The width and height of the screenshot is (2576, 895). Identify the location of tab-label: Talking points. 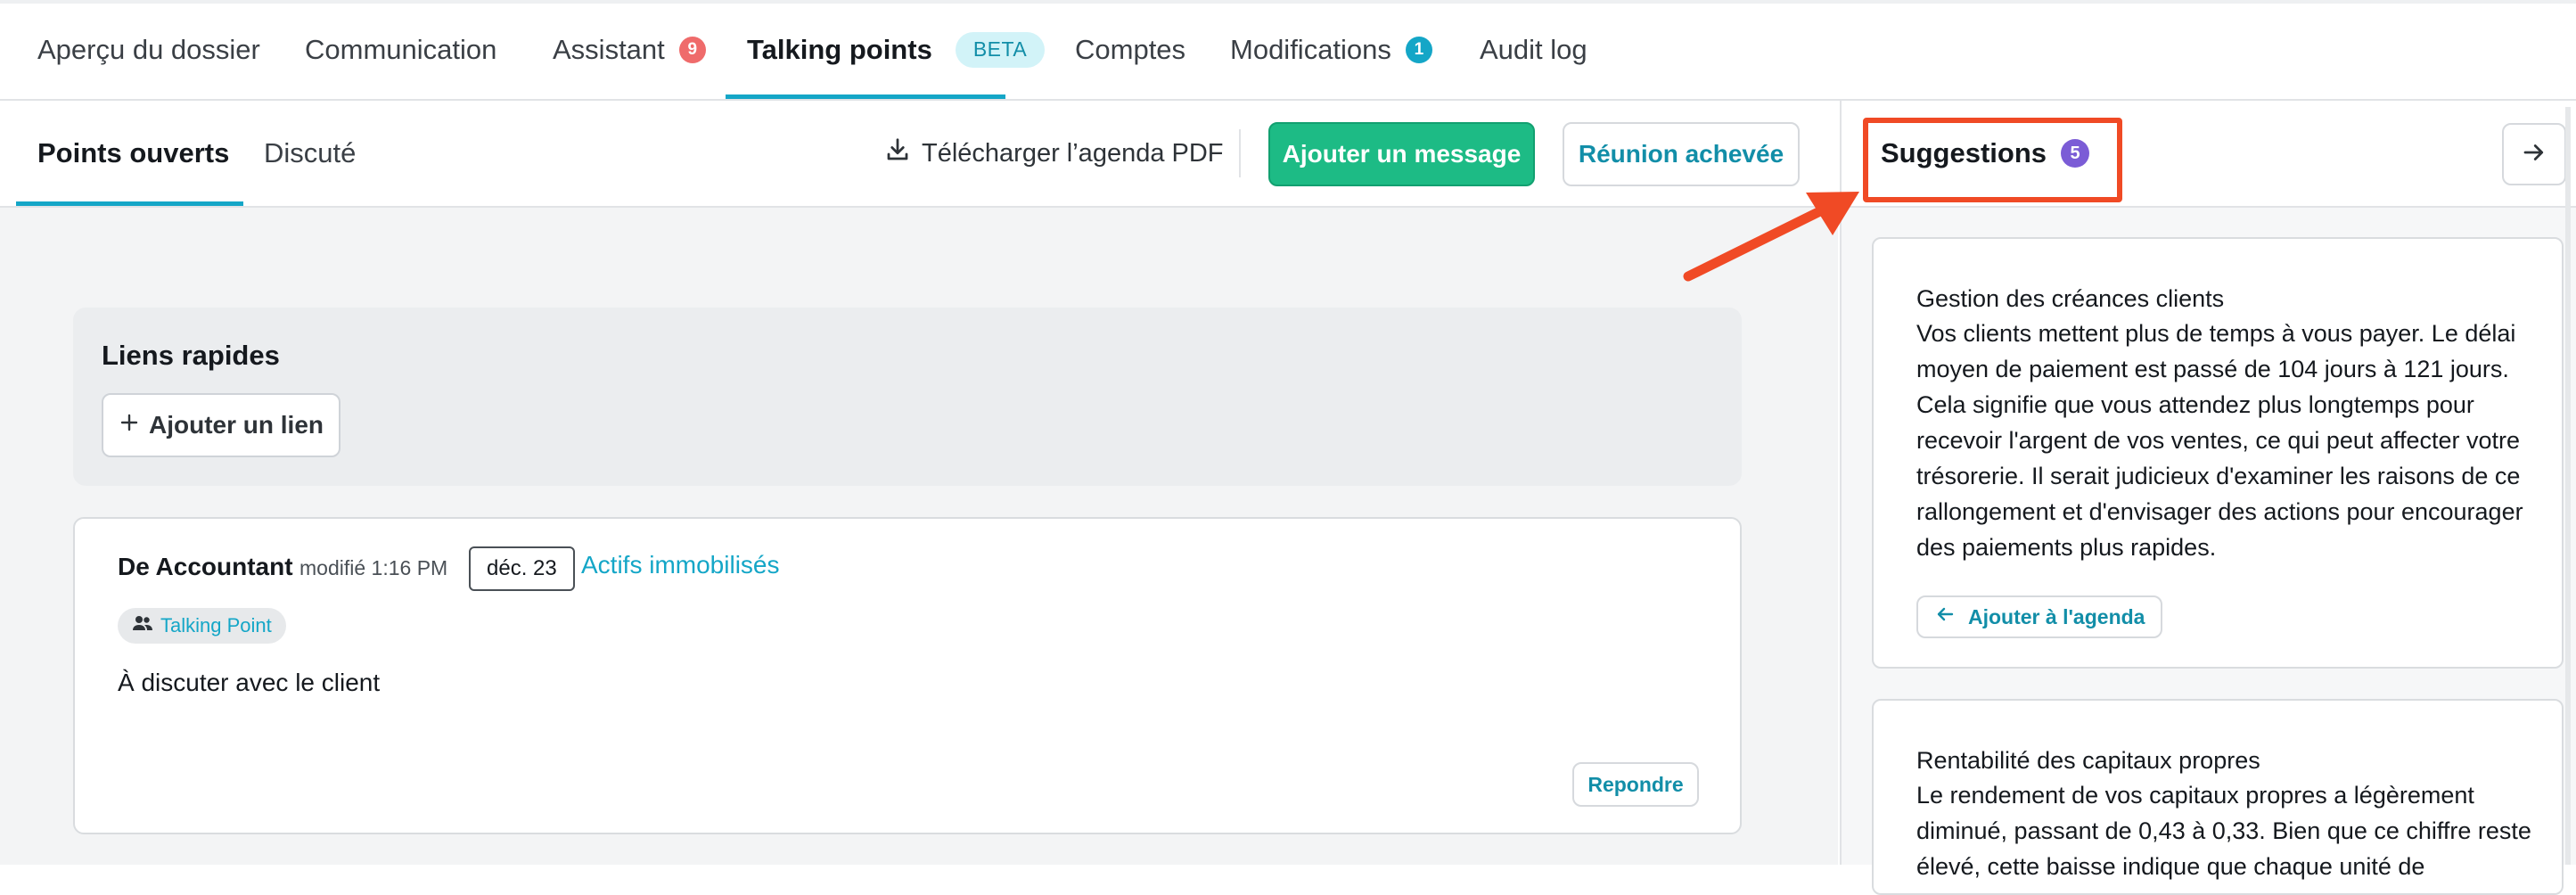
(840, 49).